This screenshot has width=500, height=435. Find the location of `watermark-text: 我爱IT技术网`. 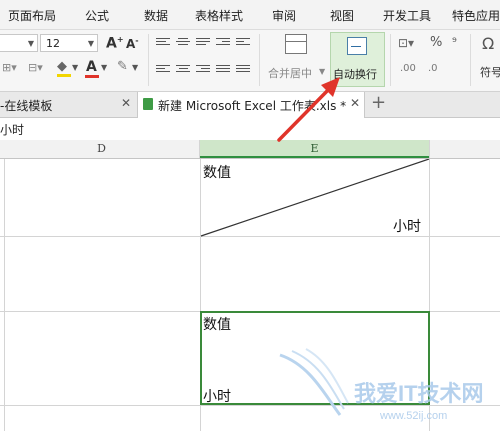

watermark-text: 我爱IT技术网 is located at coordinates (419, 393).